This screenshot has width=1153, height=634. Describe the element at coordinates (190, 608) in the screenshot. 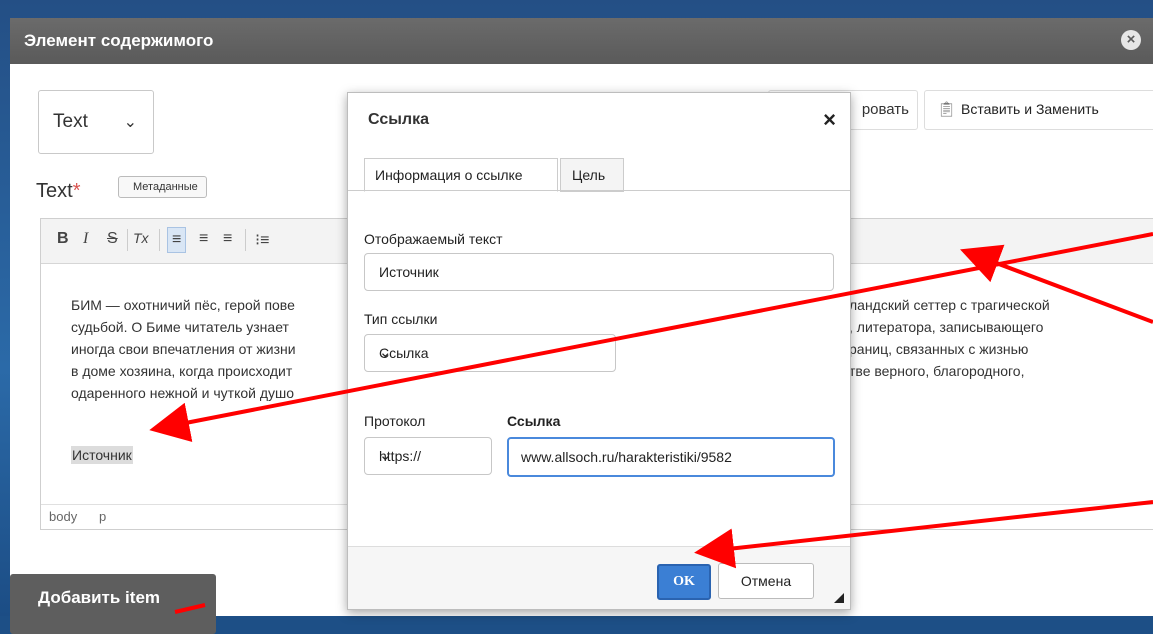

I see `arrow-stub-bottom` at that location.